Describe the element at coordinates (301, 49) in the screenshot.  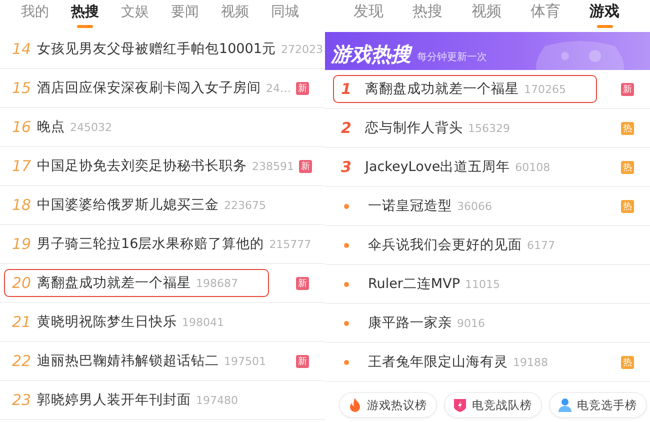
I see `heat-count: 272023` at that location.